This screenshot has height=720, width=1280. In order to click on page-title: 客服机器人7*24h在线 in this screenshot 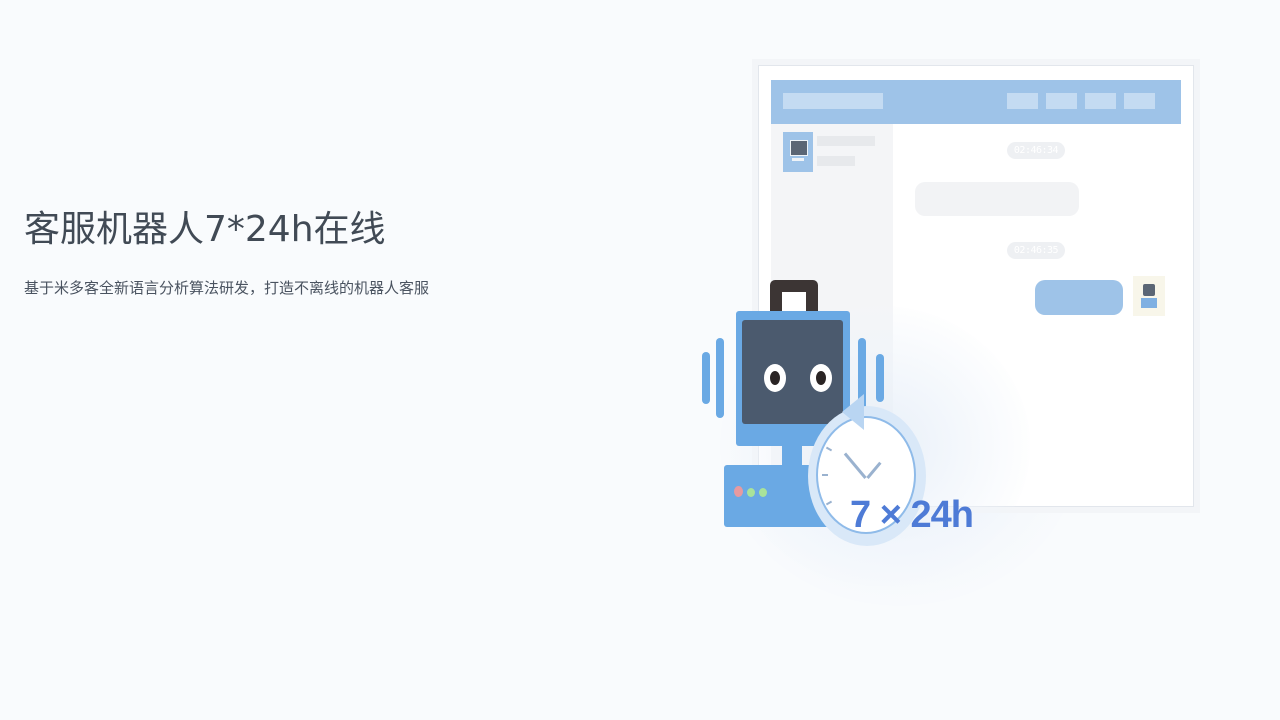, I will do `click(205, 230)`.